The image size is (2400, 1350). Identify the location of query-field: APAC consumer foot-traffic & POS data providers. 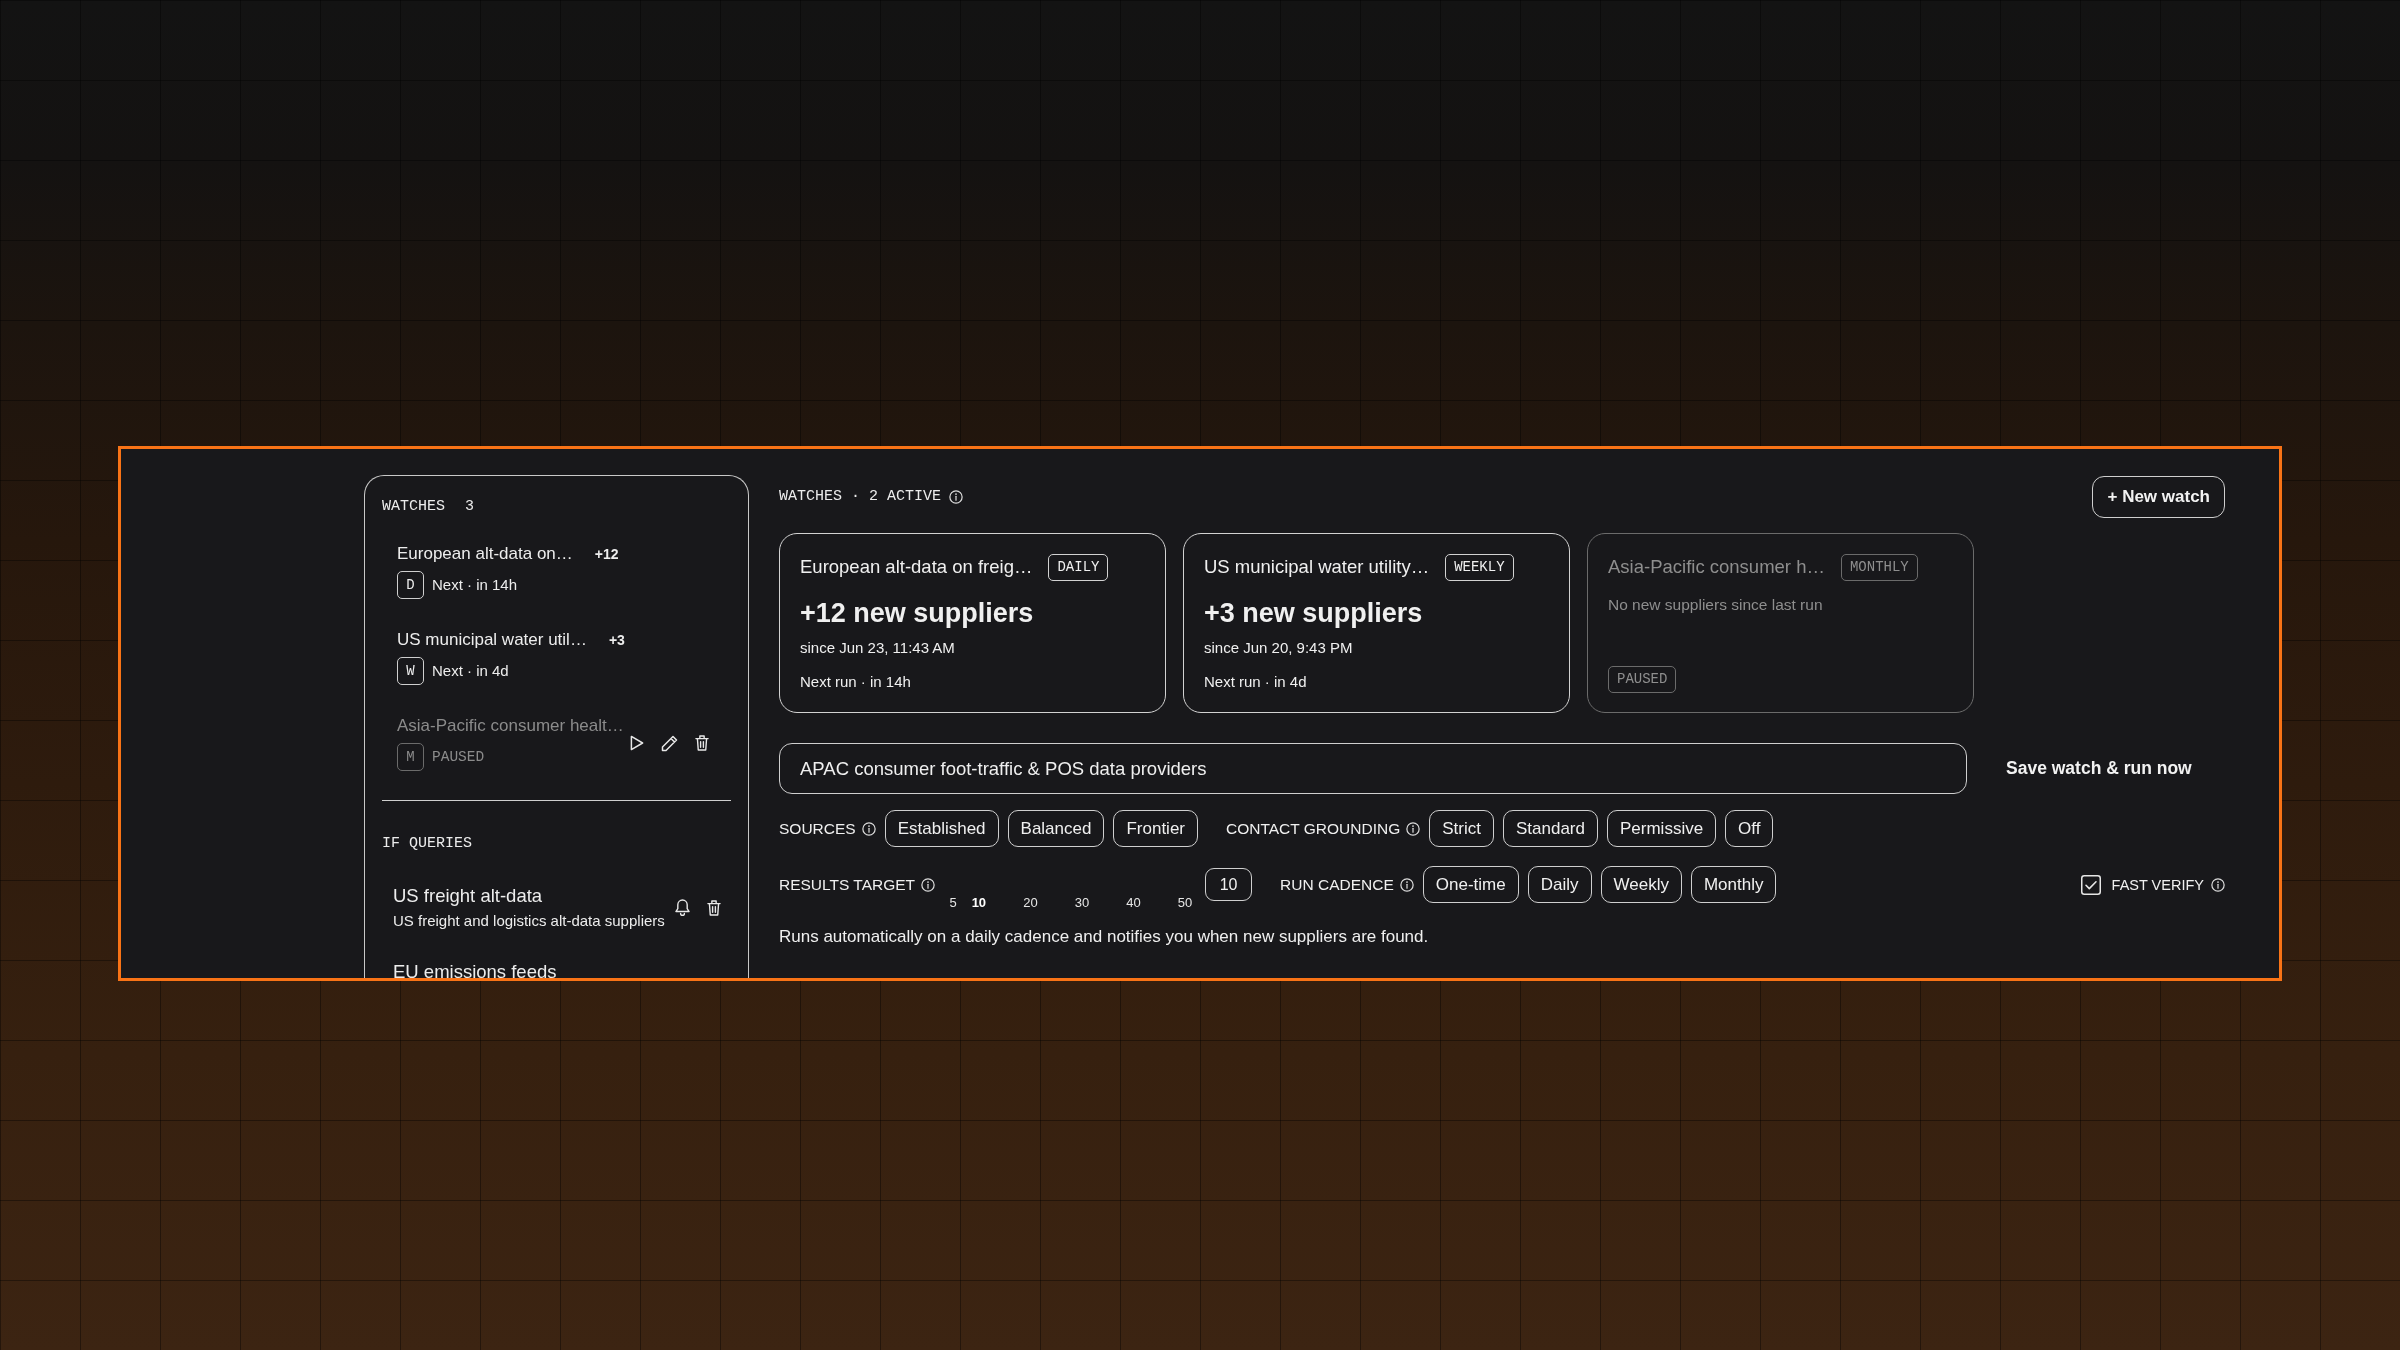
(1373, 768).